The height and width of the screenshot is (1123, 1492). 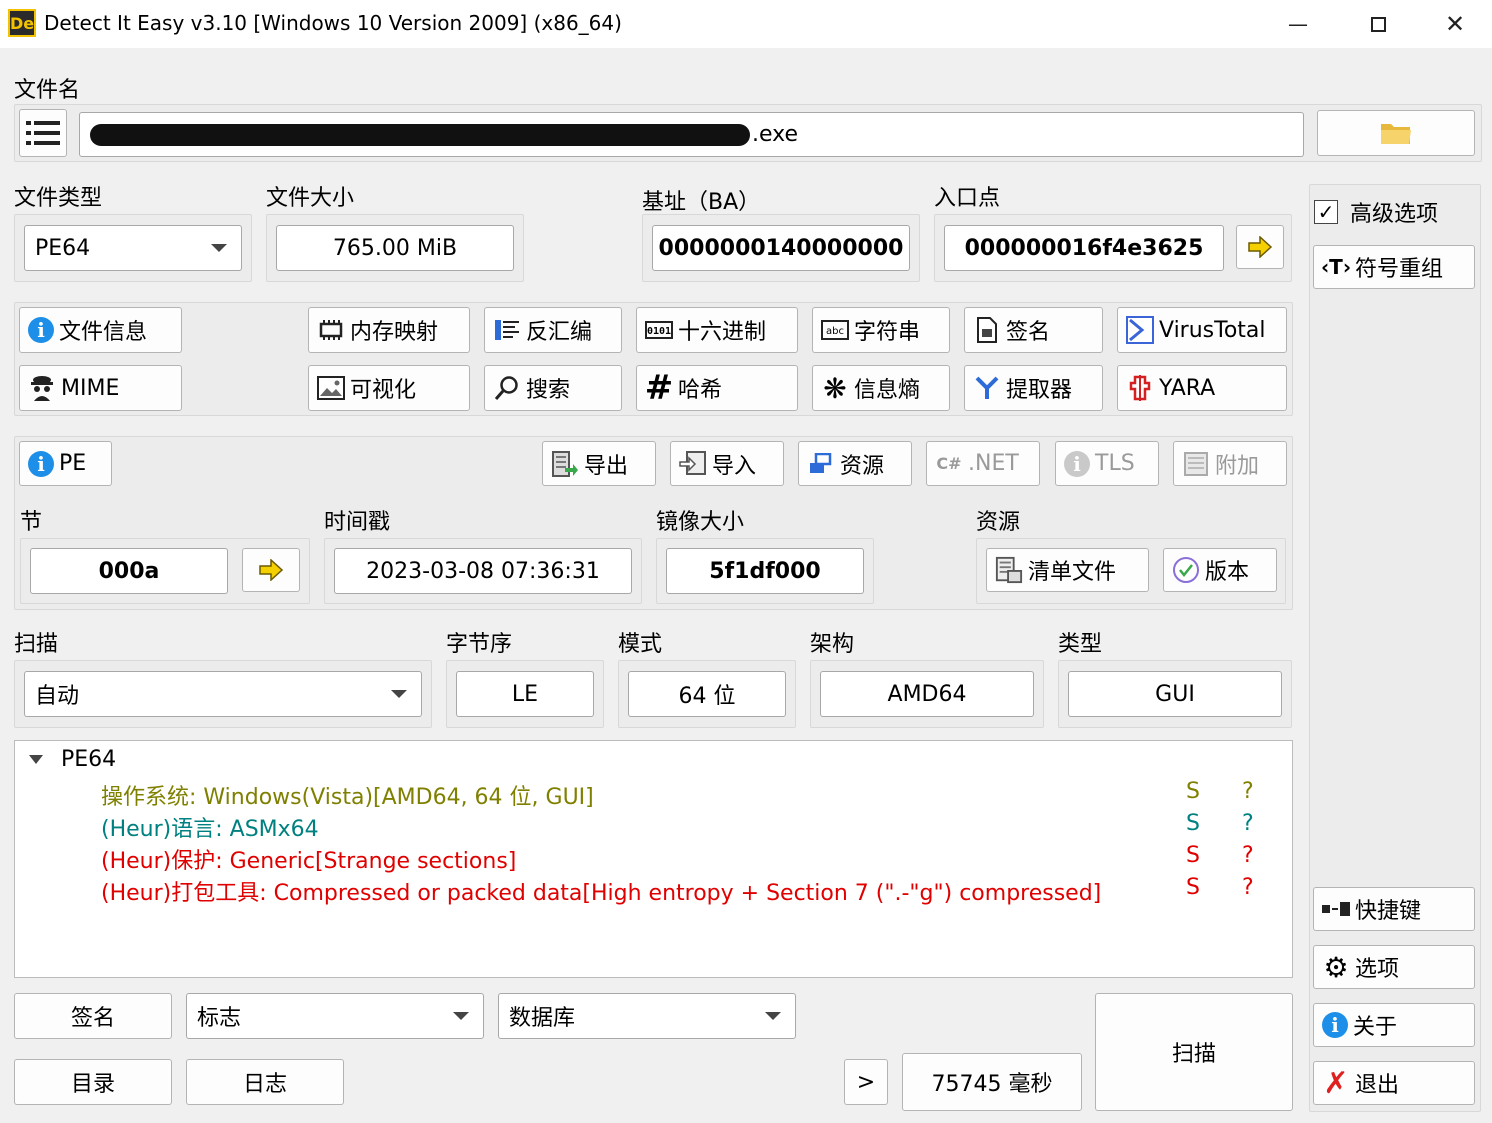 What do you see at coordinates (100, 388) in the screenshot?
I see `mime-button: MIME` at bounding box center [100, 388].